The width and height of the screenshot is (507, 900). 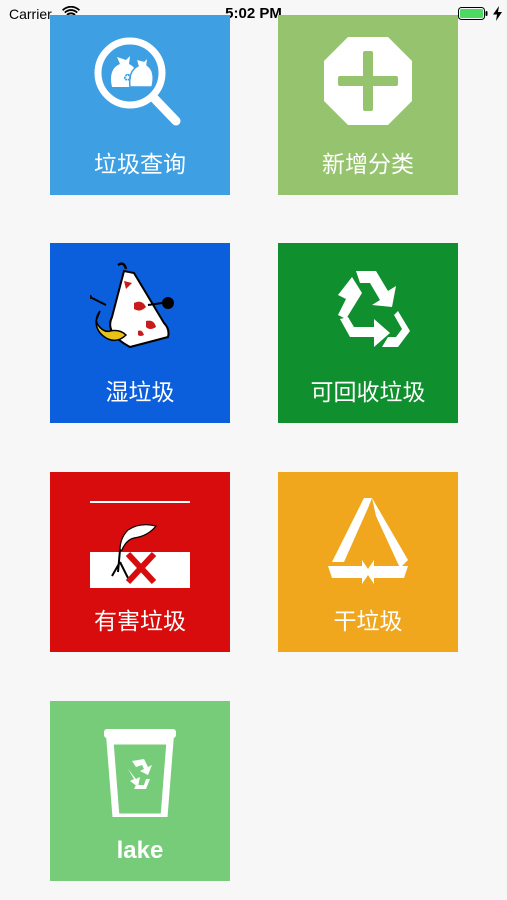 What do you see at coordinates (497, 13) in the screenshot?
I see `charging-bolt-icon` at bounding box center [497, 13].